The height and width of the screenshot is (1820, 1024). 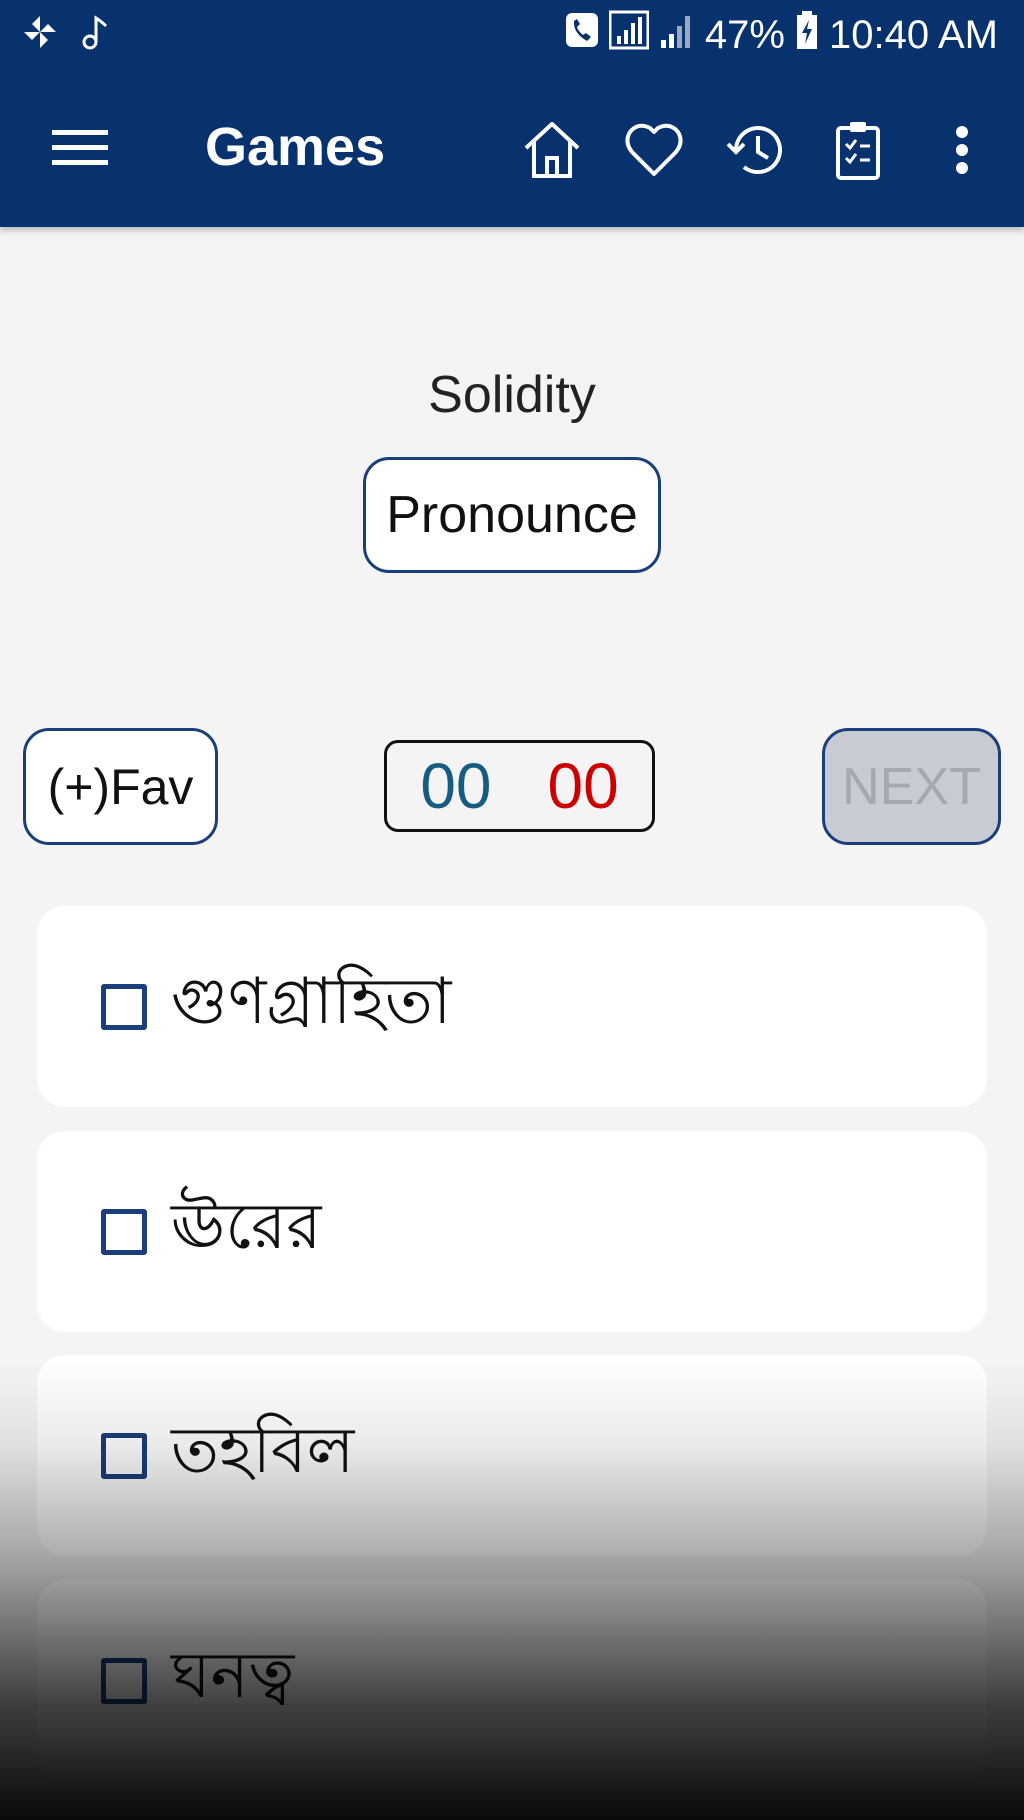 I want to click on question-word: Solidity, so click(x=512, y=395).